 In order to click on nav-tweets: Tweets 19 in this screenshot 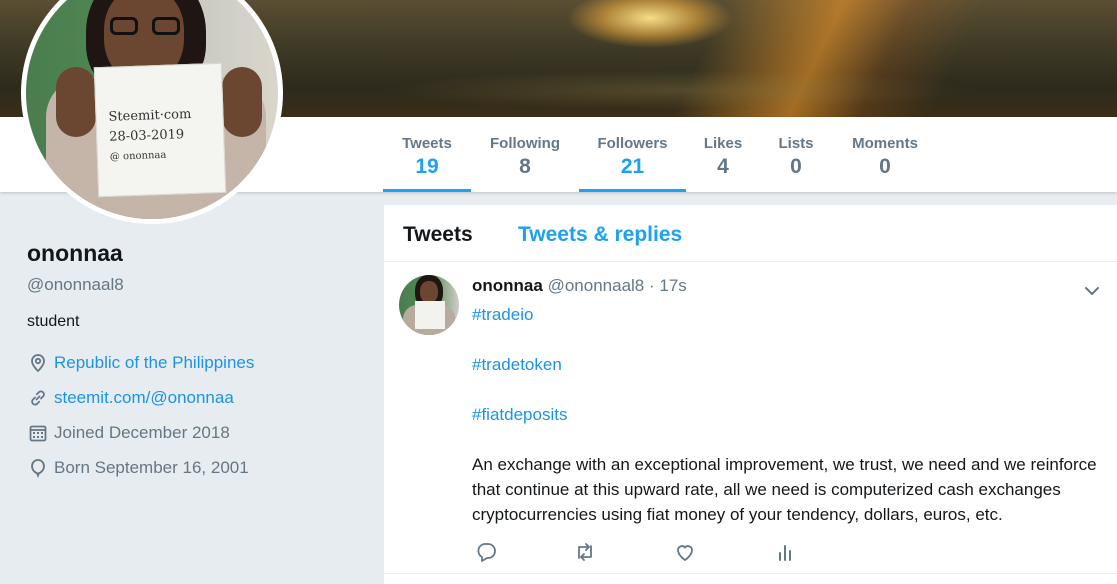, I will do `click(427, 154)`.